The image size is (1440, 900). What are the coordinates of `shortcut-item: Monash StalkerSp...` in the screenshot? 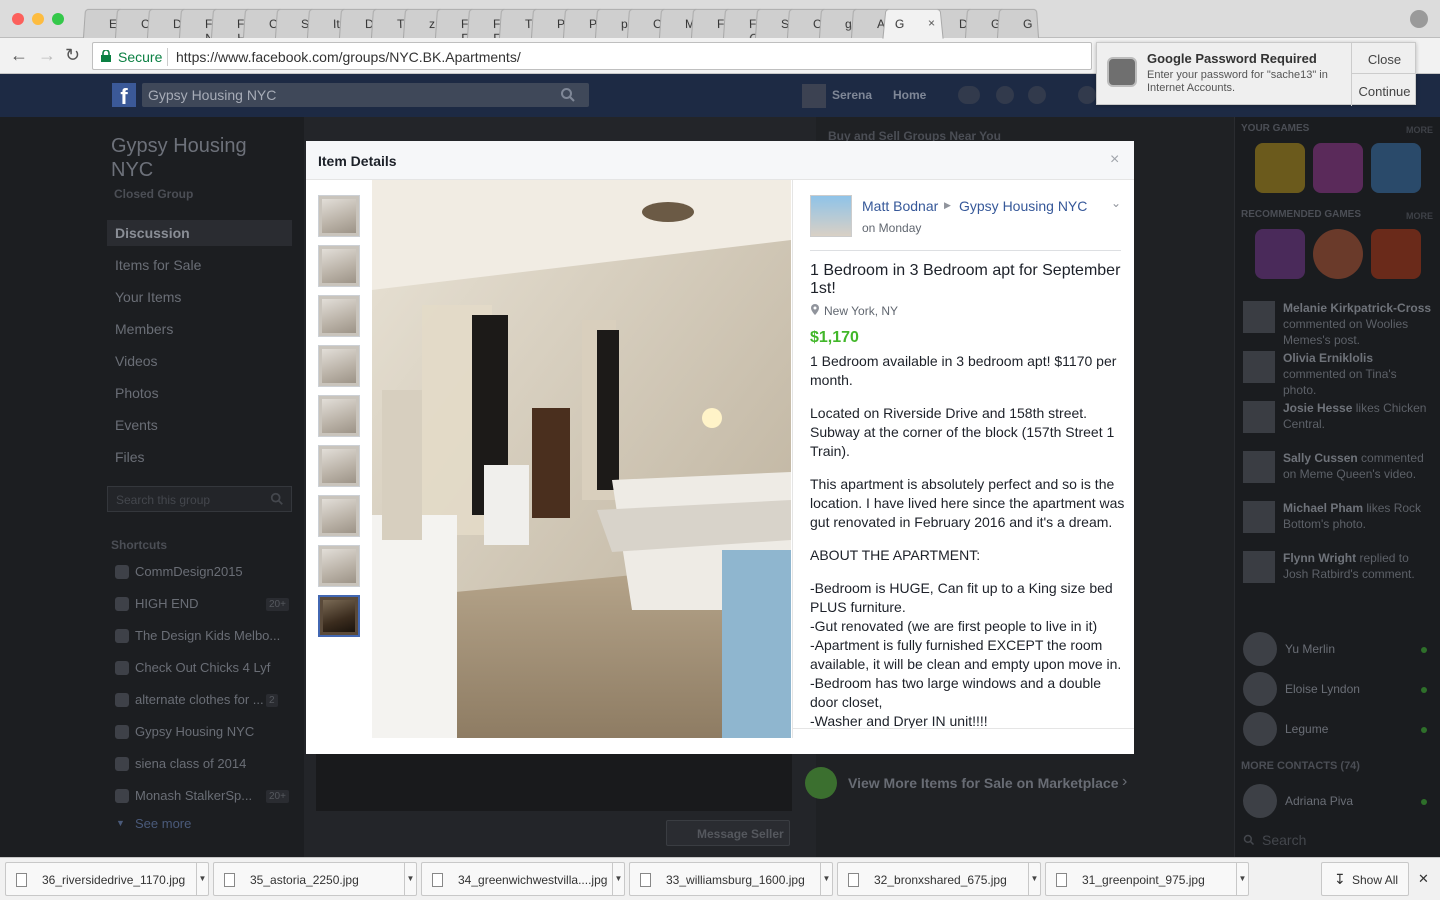 It's located at (193, 795).